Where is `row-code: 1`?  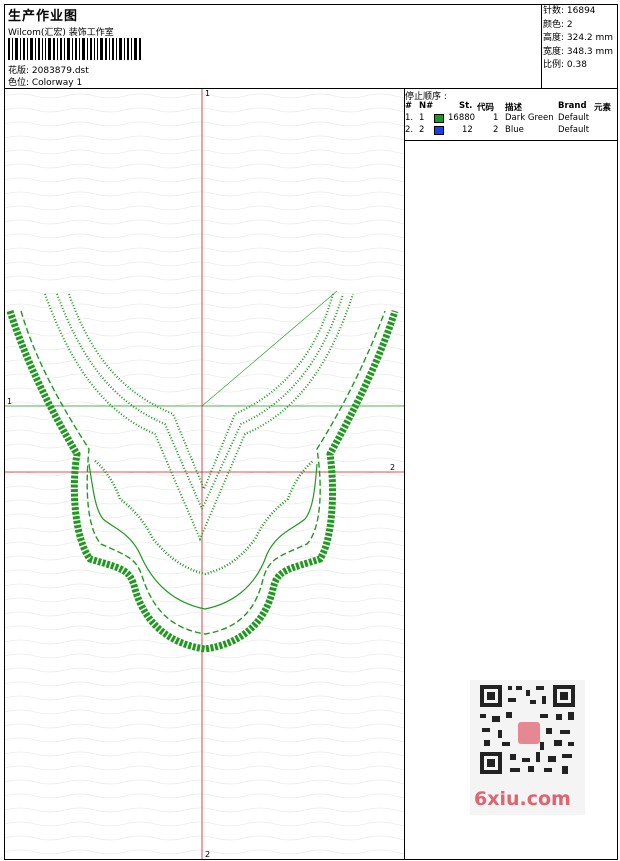 row-code: 1 is located at coordinates (496, 118).